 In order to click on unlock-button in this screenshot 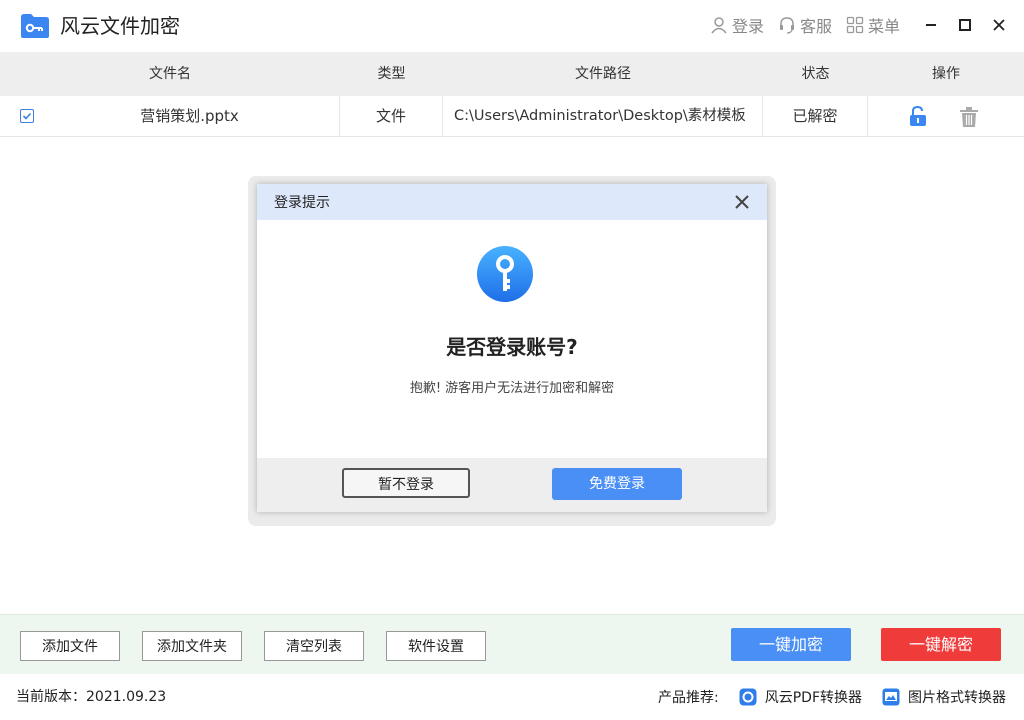, I will do `click(918, 116)`.